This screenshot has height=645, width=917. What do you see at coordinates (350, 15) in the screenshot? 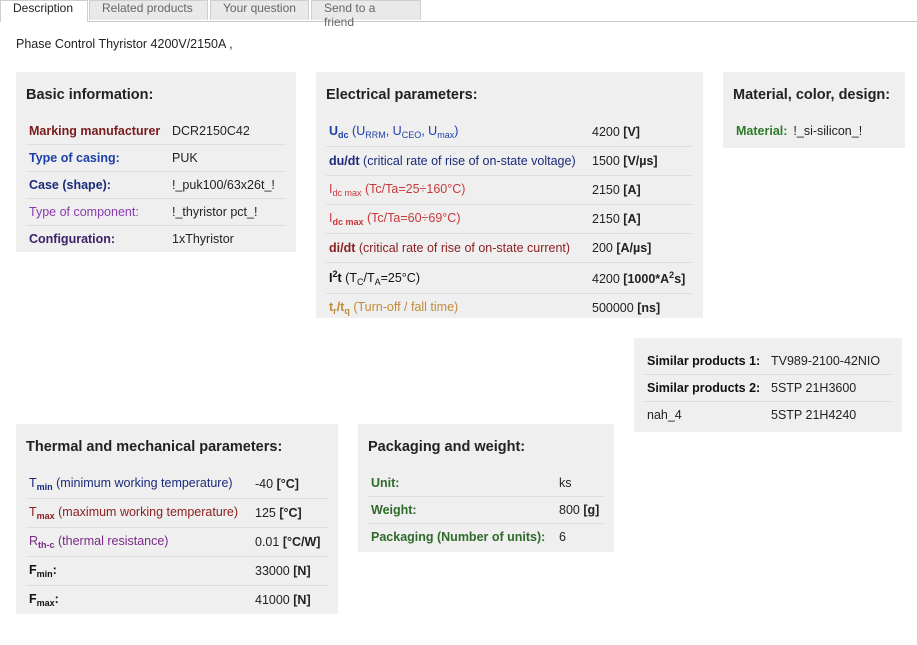
I see `tab-label: Send to a friend` at bounding box center [350, 15].